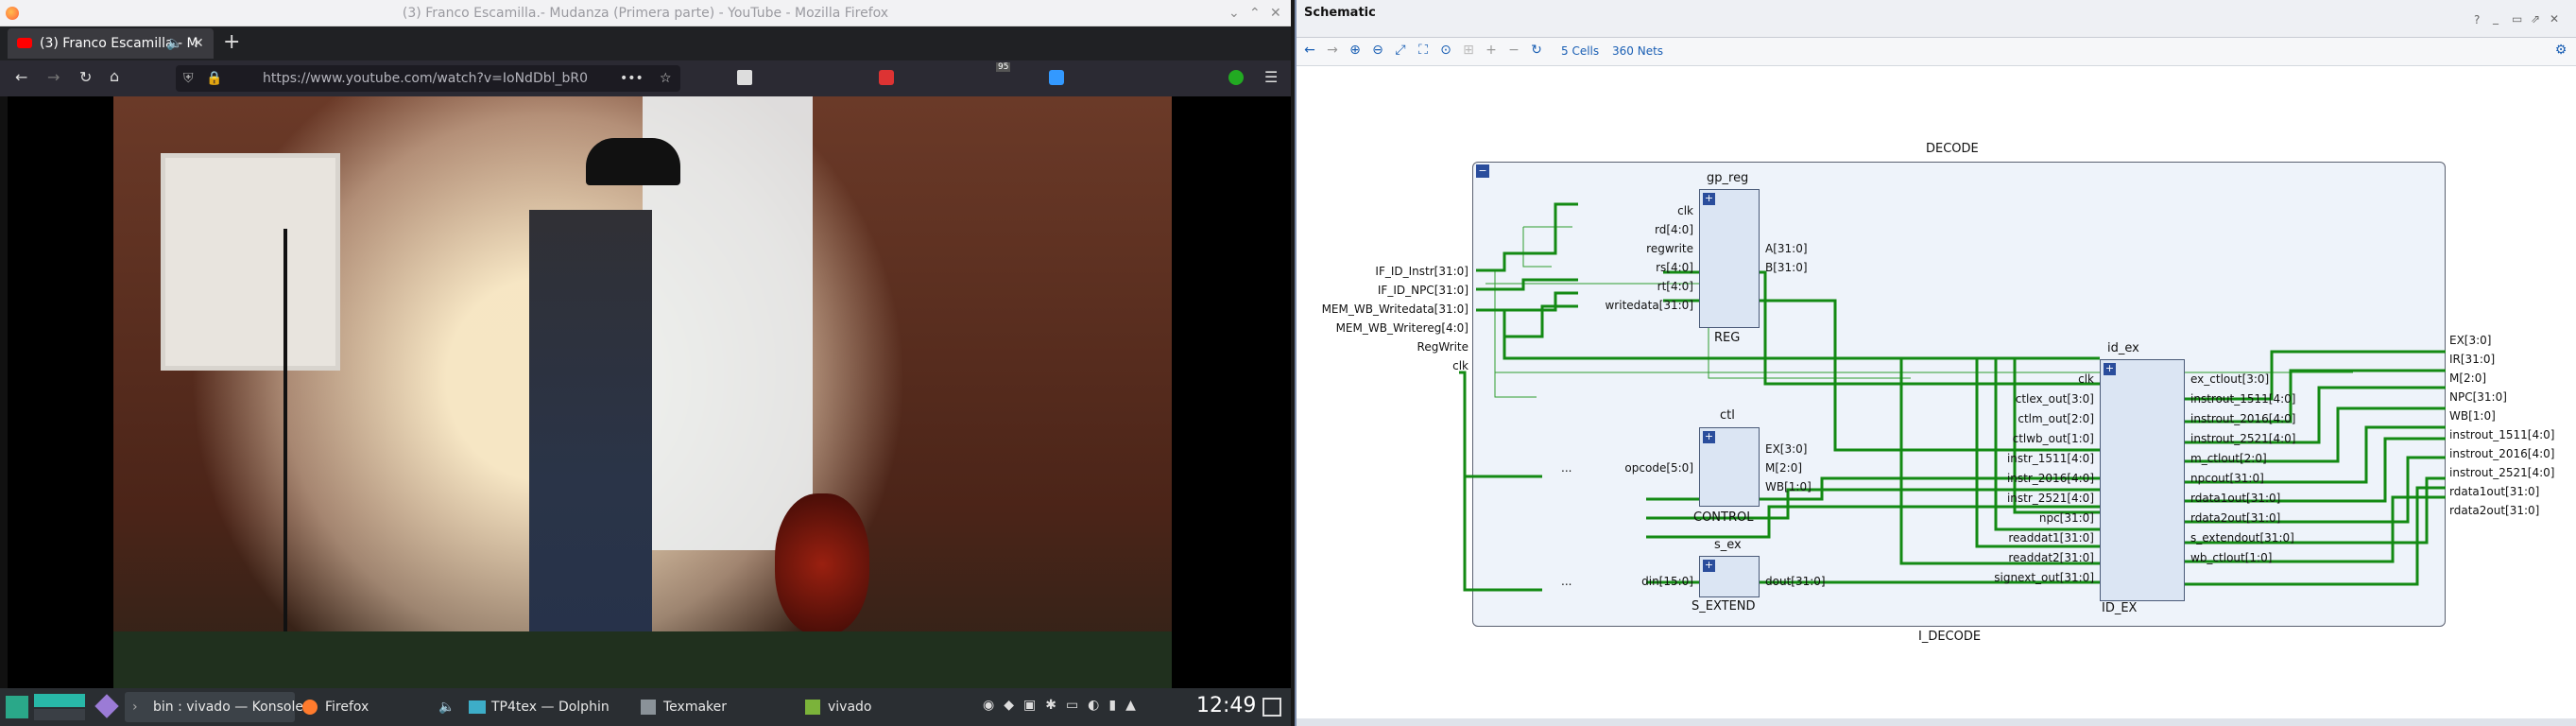  Describe the element at coordinates (2472, 416) in the screenshot. I see `port-wb: WB[1:0]` at that location.